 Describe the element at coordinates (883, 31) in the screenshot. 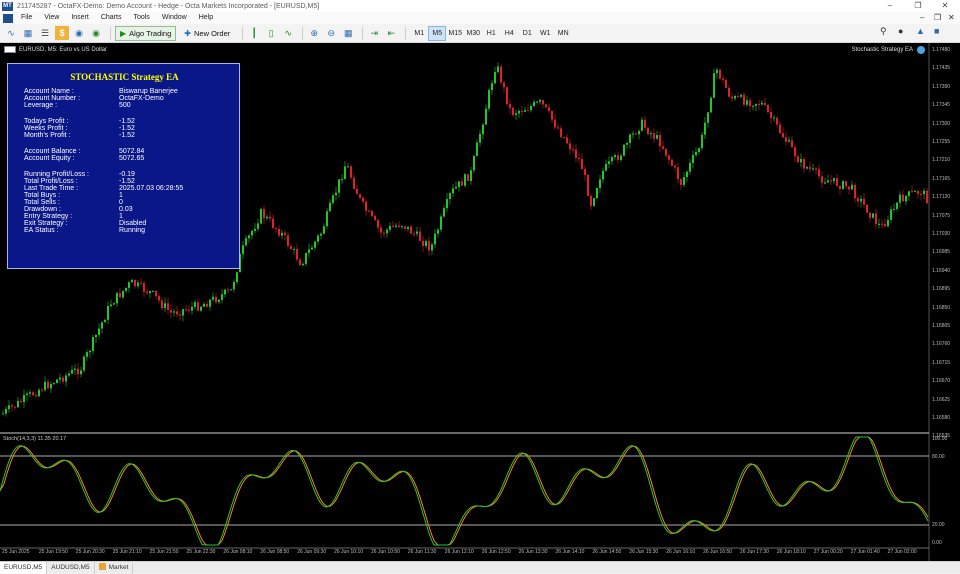

I see `search-icon: ⚲` at that location.